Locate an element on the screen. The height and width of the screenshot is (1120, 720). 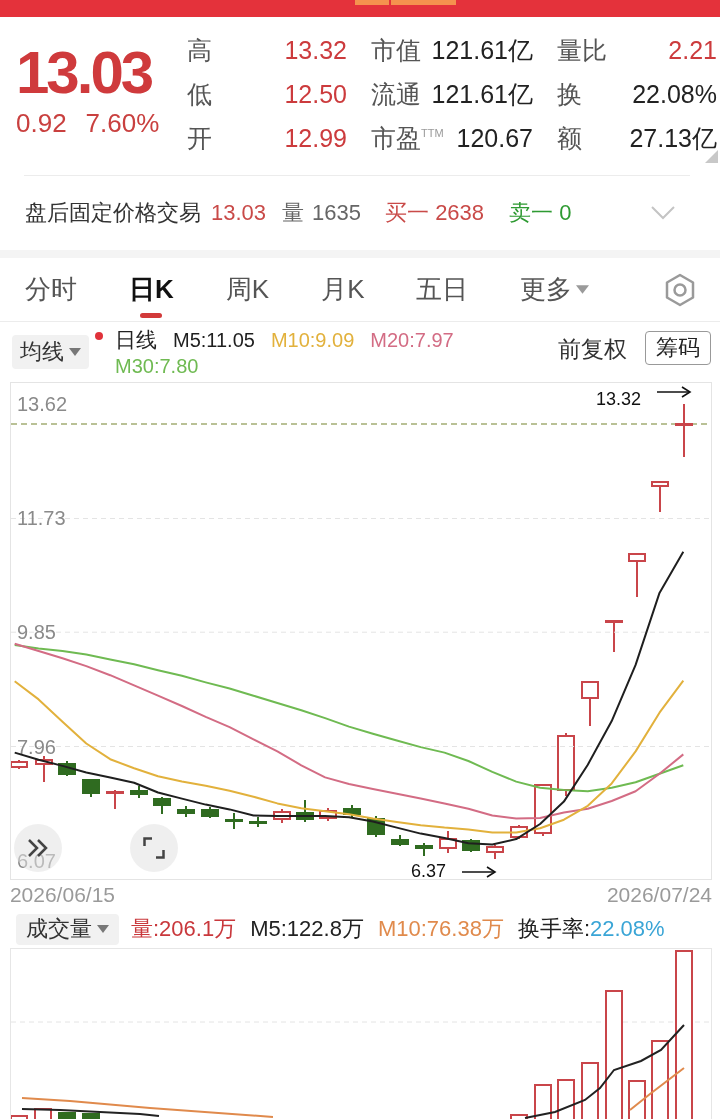
corner-triangle-icon is located at coordinates (711, 156).